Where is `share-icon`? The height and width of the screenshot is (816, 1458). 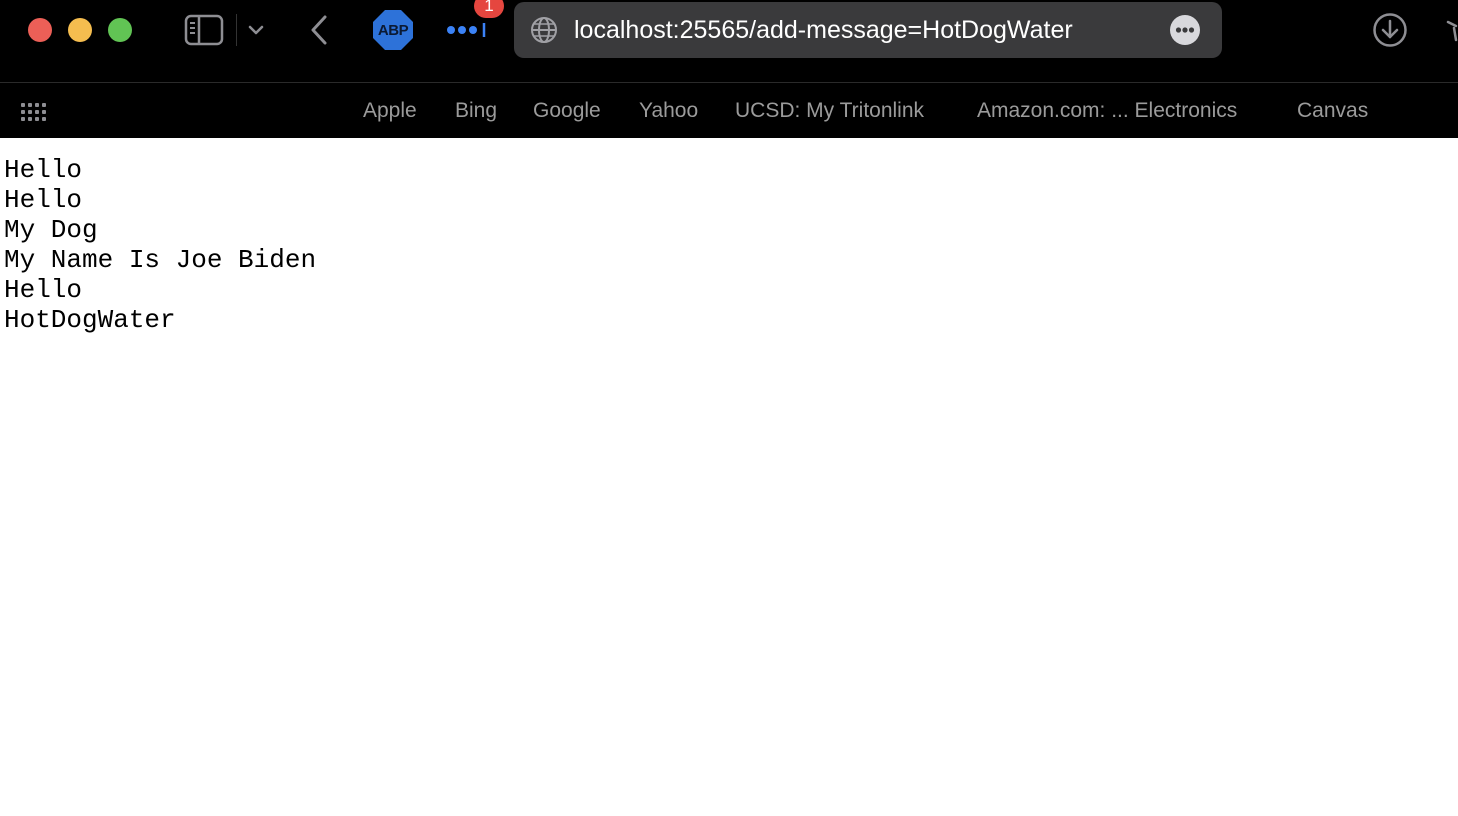 share-icon is located at coordinates (1452, 30).